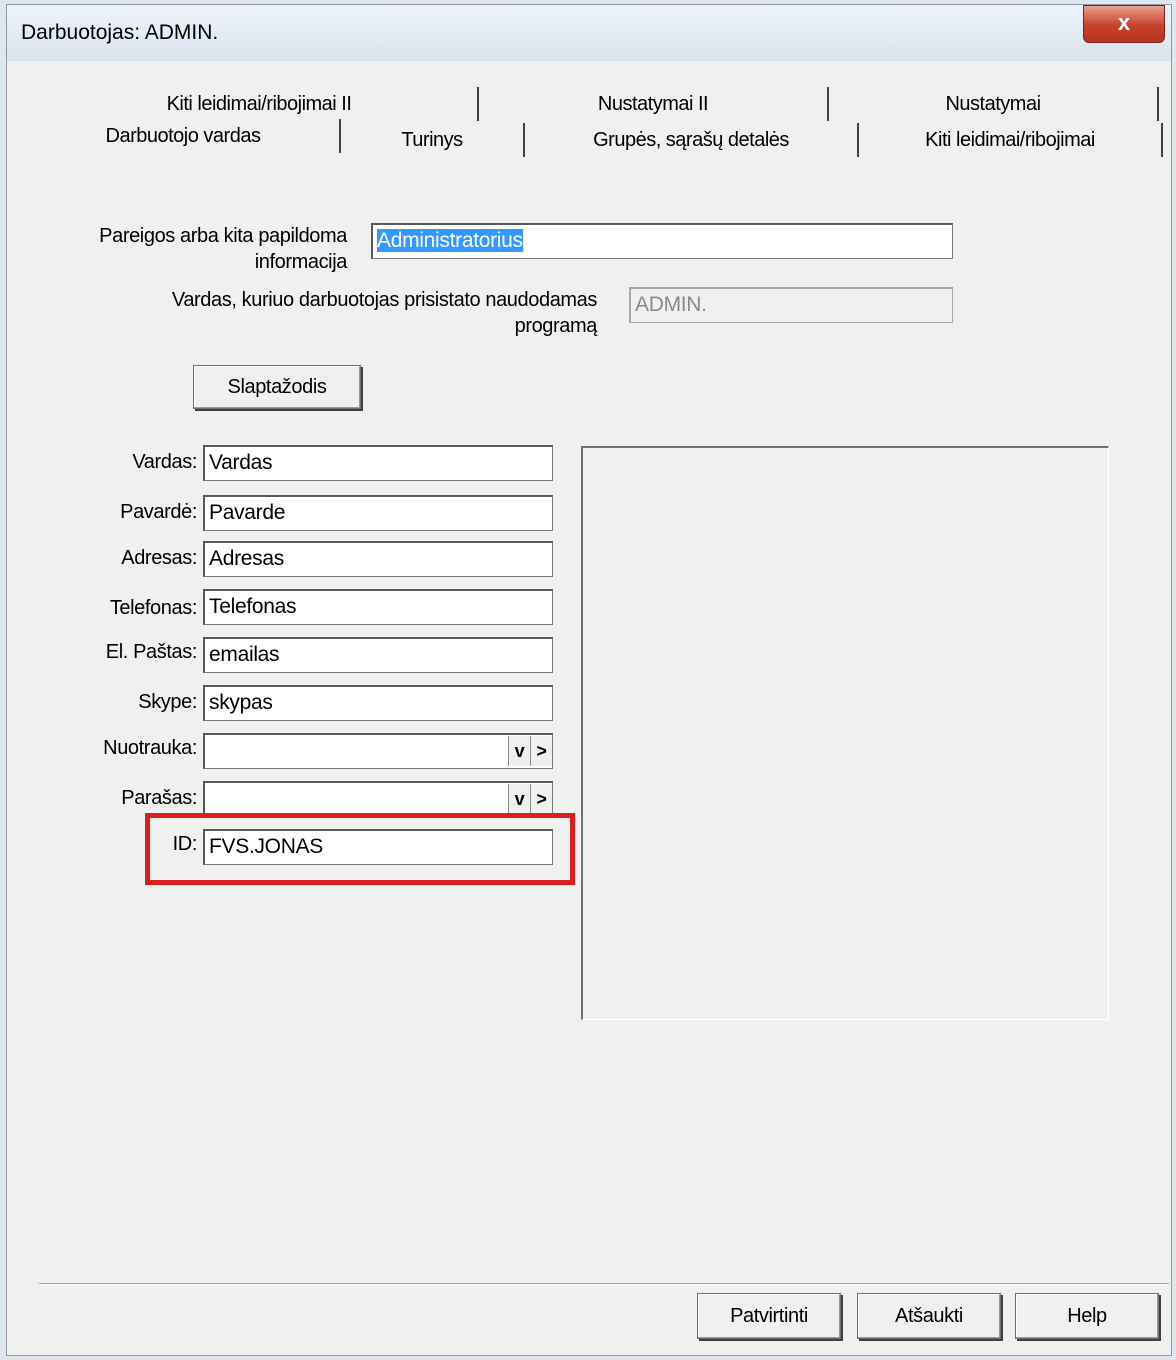 The width and height of the screenshot is (1176, 1360). Describe the element at coordinates (1087, 1316) in the screenshot. I see `help-button: Help` at that location.